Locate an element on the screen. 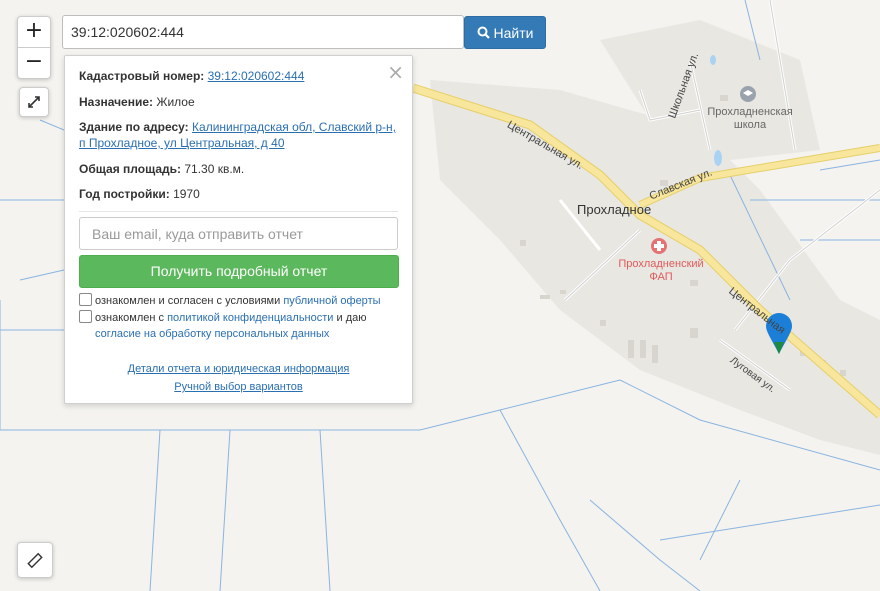  address-label: Здание по адресу: is located at coordinates (134, 127).